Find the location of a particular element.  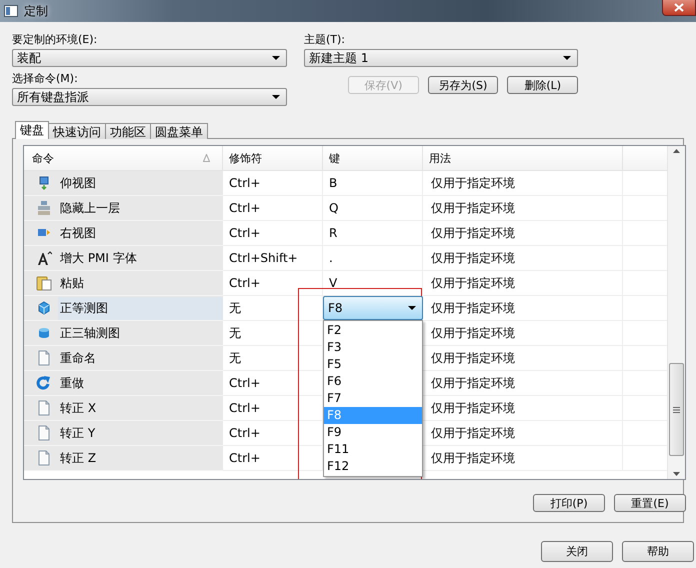

table-cell: B is located at coordinates (373, 183).